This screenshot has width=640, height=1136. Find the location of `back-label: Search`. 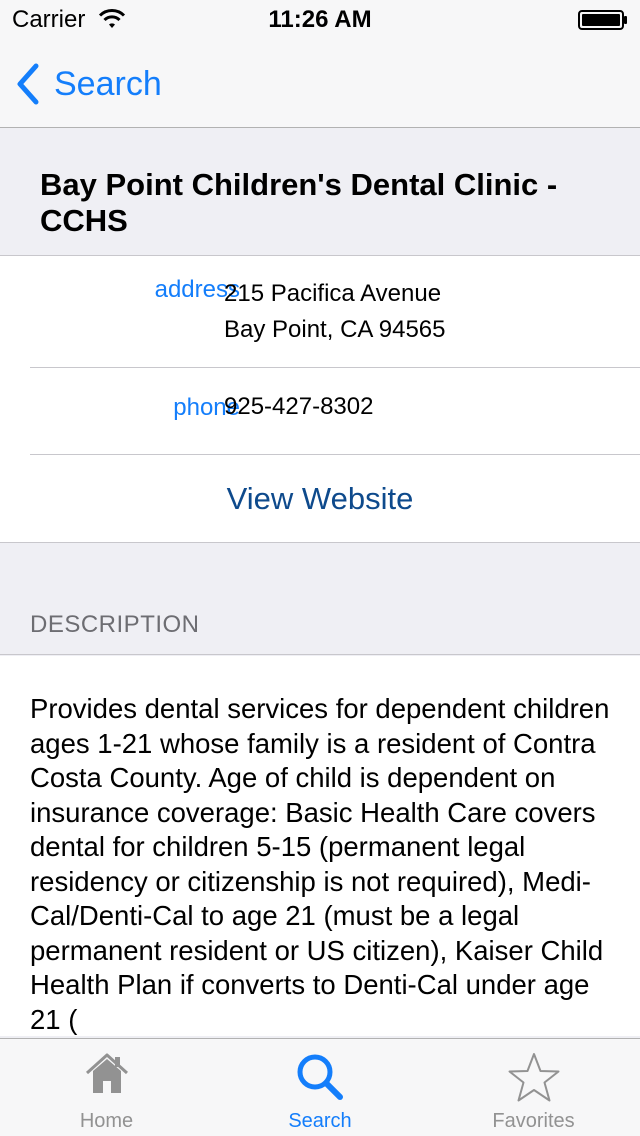

back-label: Search is located at coordinates (108, 83).